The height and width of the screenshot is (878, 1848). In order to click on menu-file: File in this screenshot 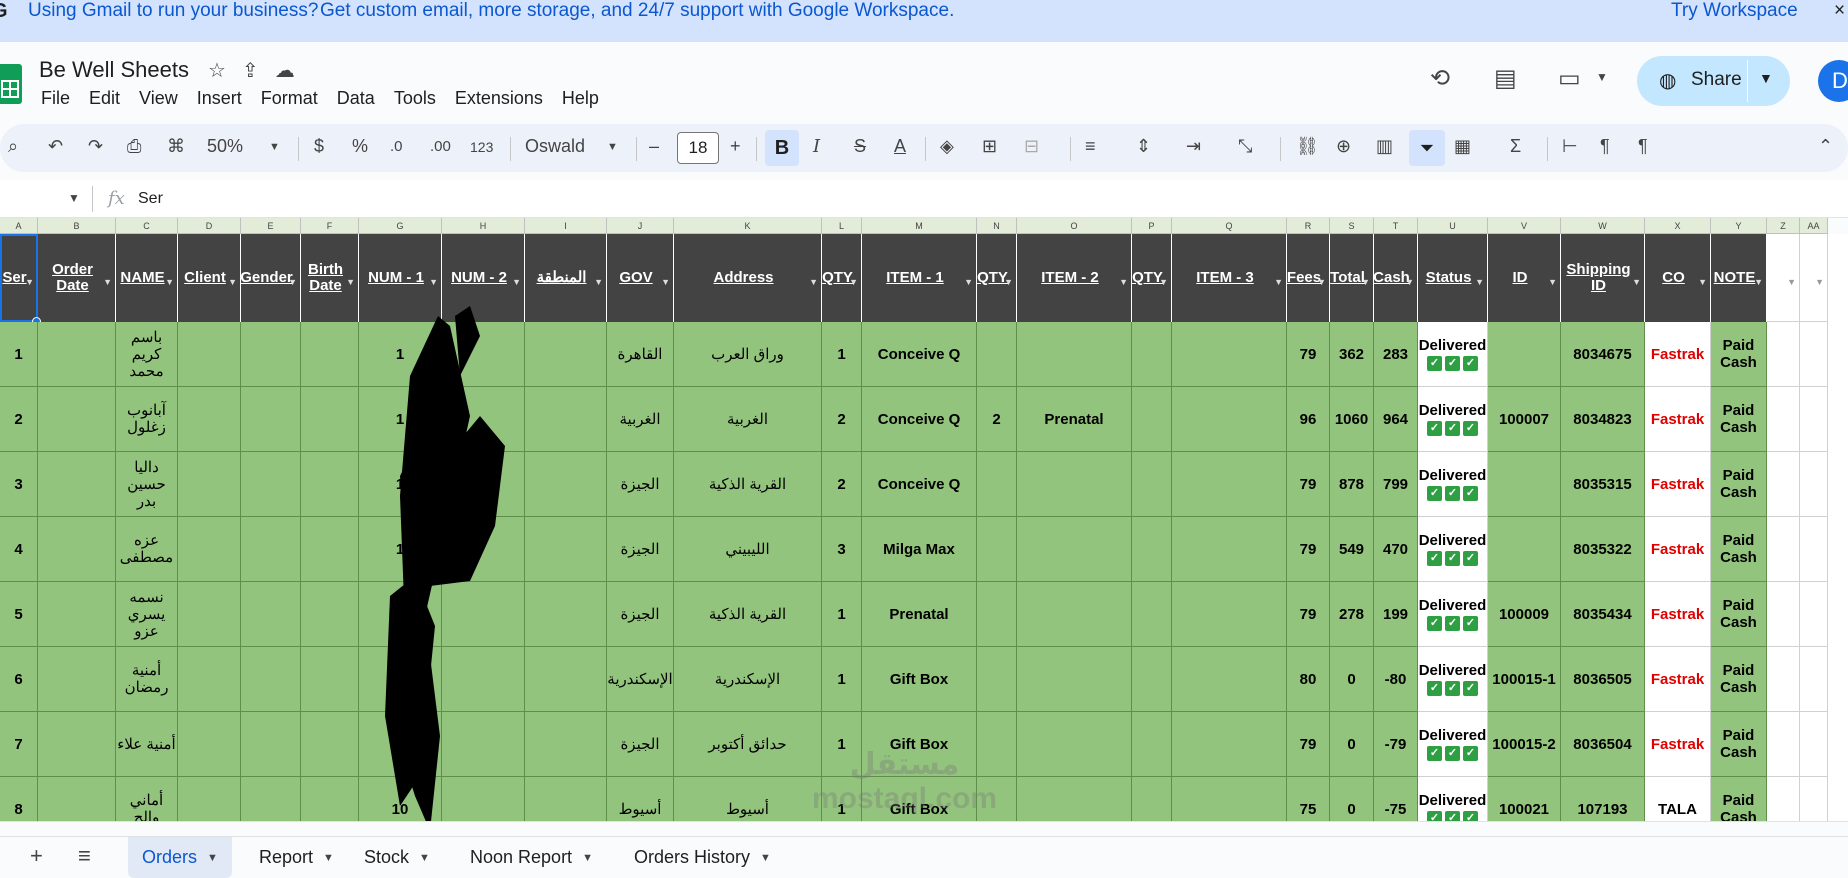, I will do `click(55, 98)`.